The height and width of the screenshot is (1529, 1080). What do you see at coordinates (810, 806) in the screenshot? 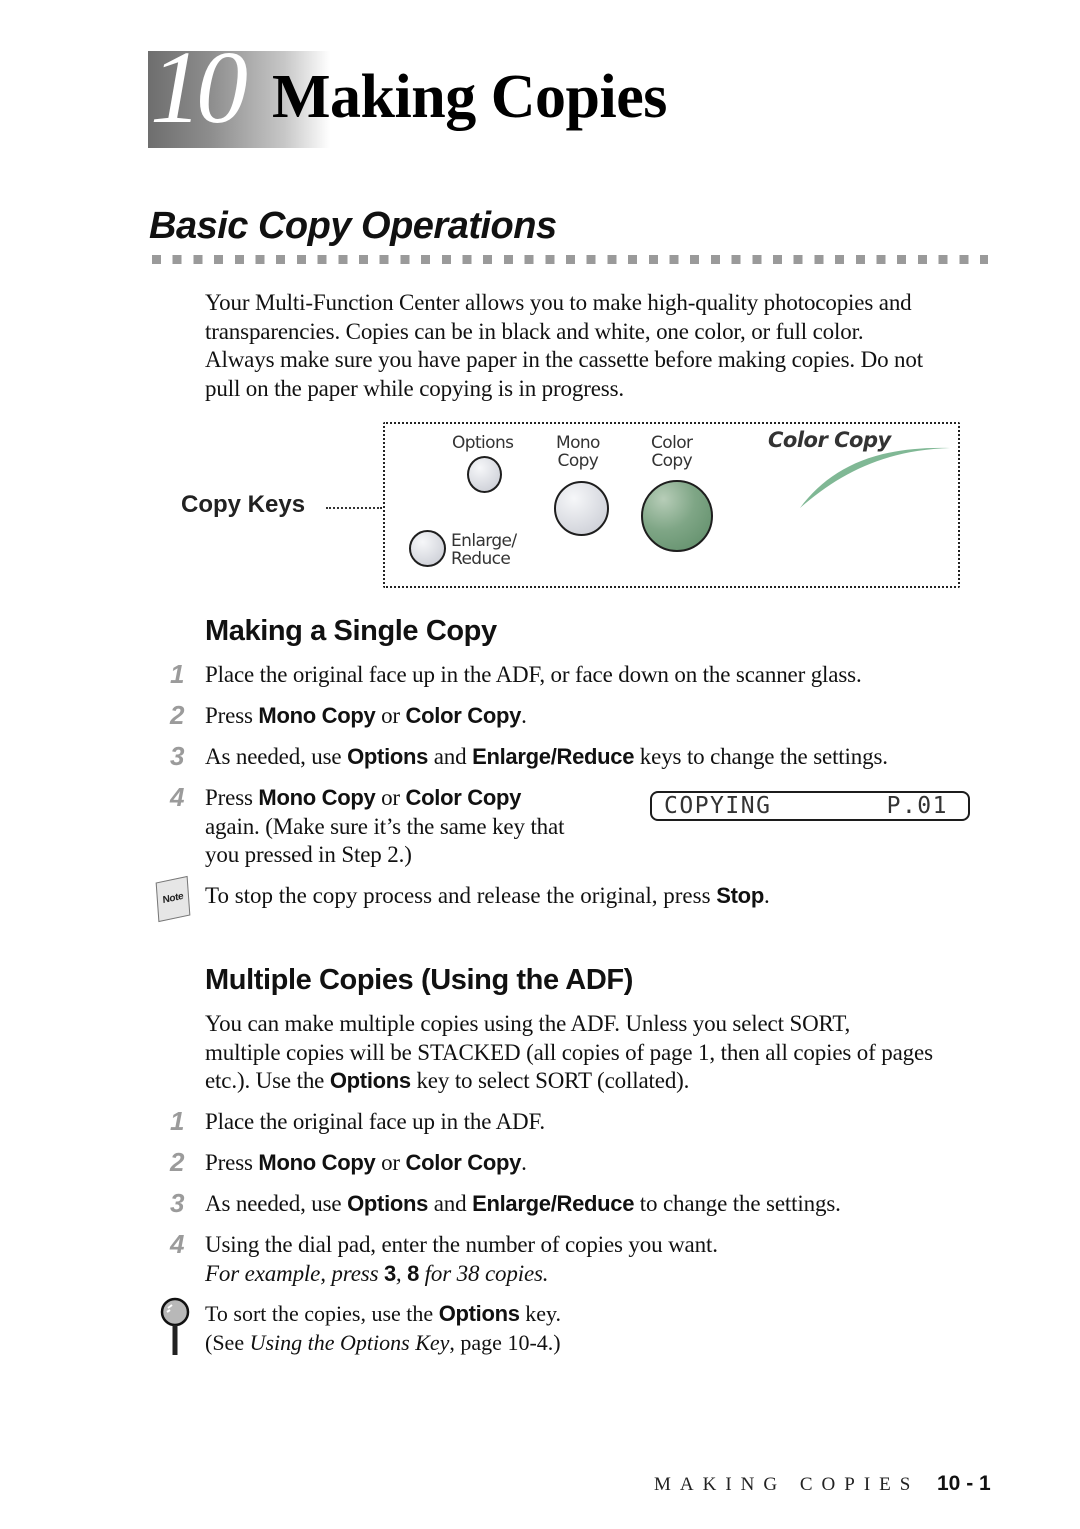
I see `lcd-display: COPYING P.01` at bounding box center [810, 806].